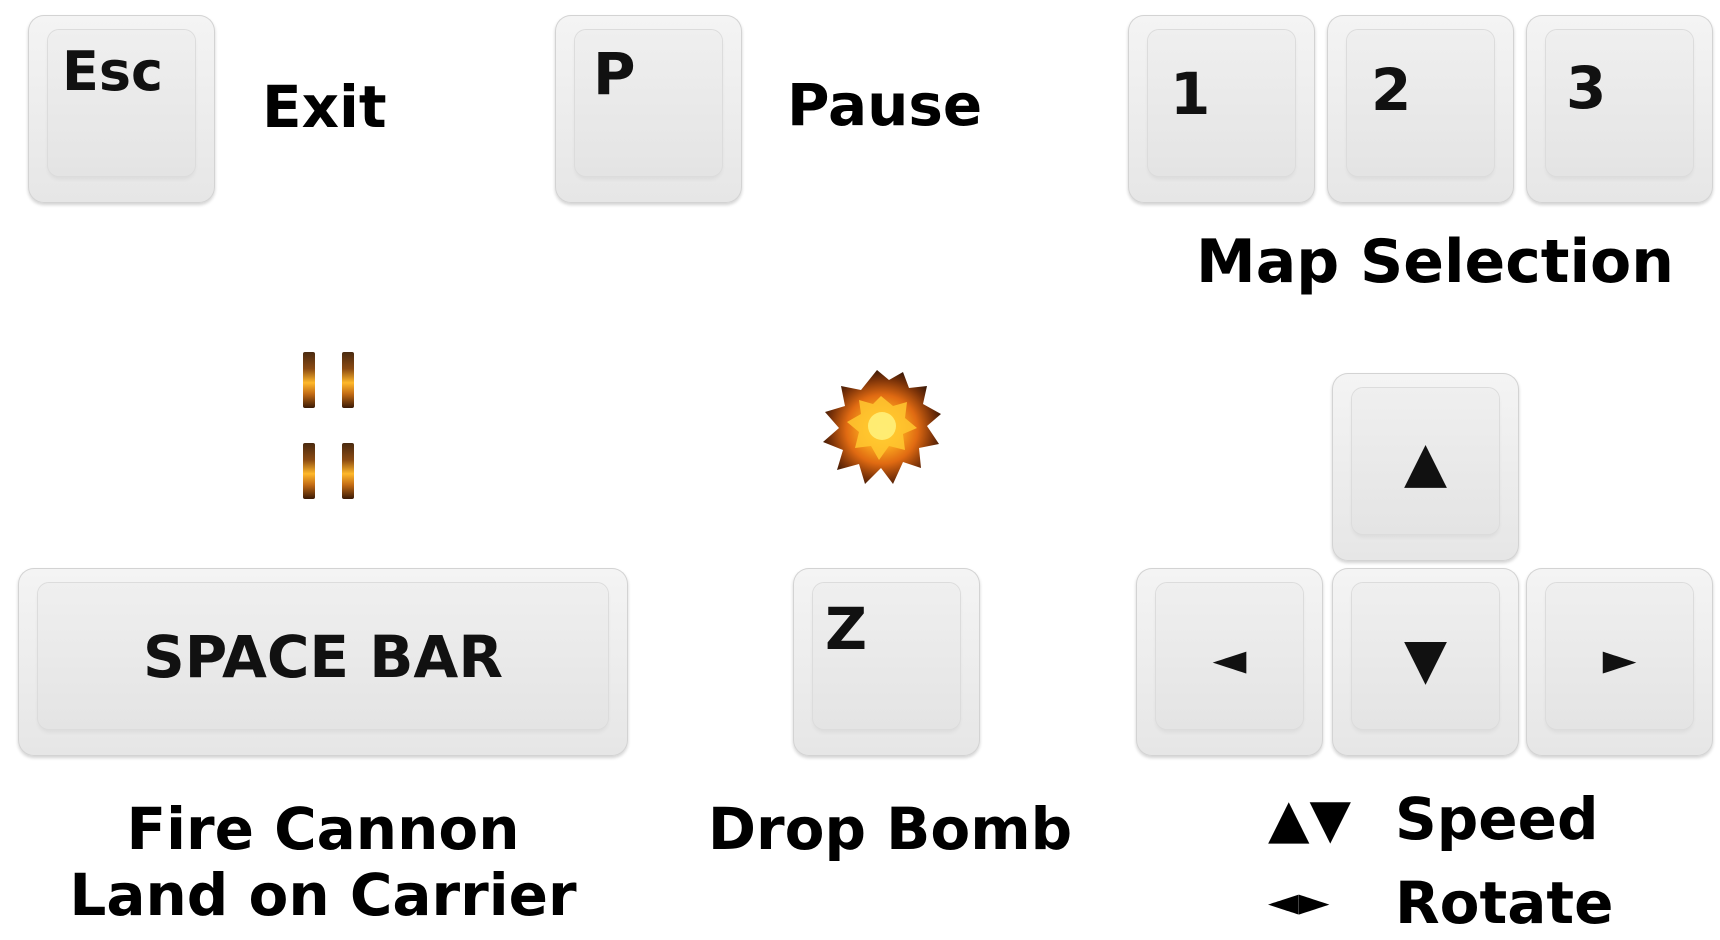 This screenshot has width=1720, height=940. Describe the element at coordinates (648, 109) in the screenshot. I see `p-key: P` at that location.